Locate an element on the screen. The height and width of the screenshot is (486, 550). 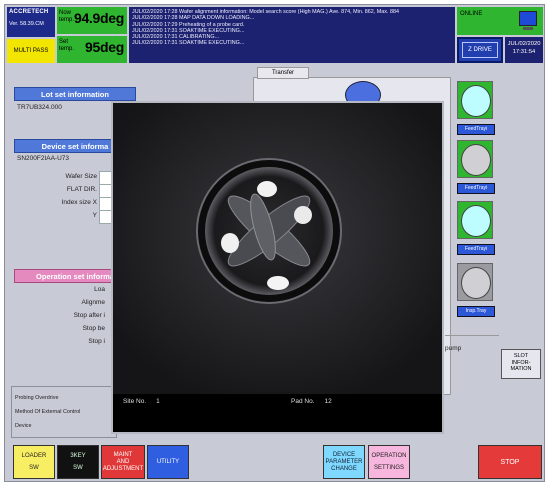
site-label: Site No. is located at coordinates (135, 401).